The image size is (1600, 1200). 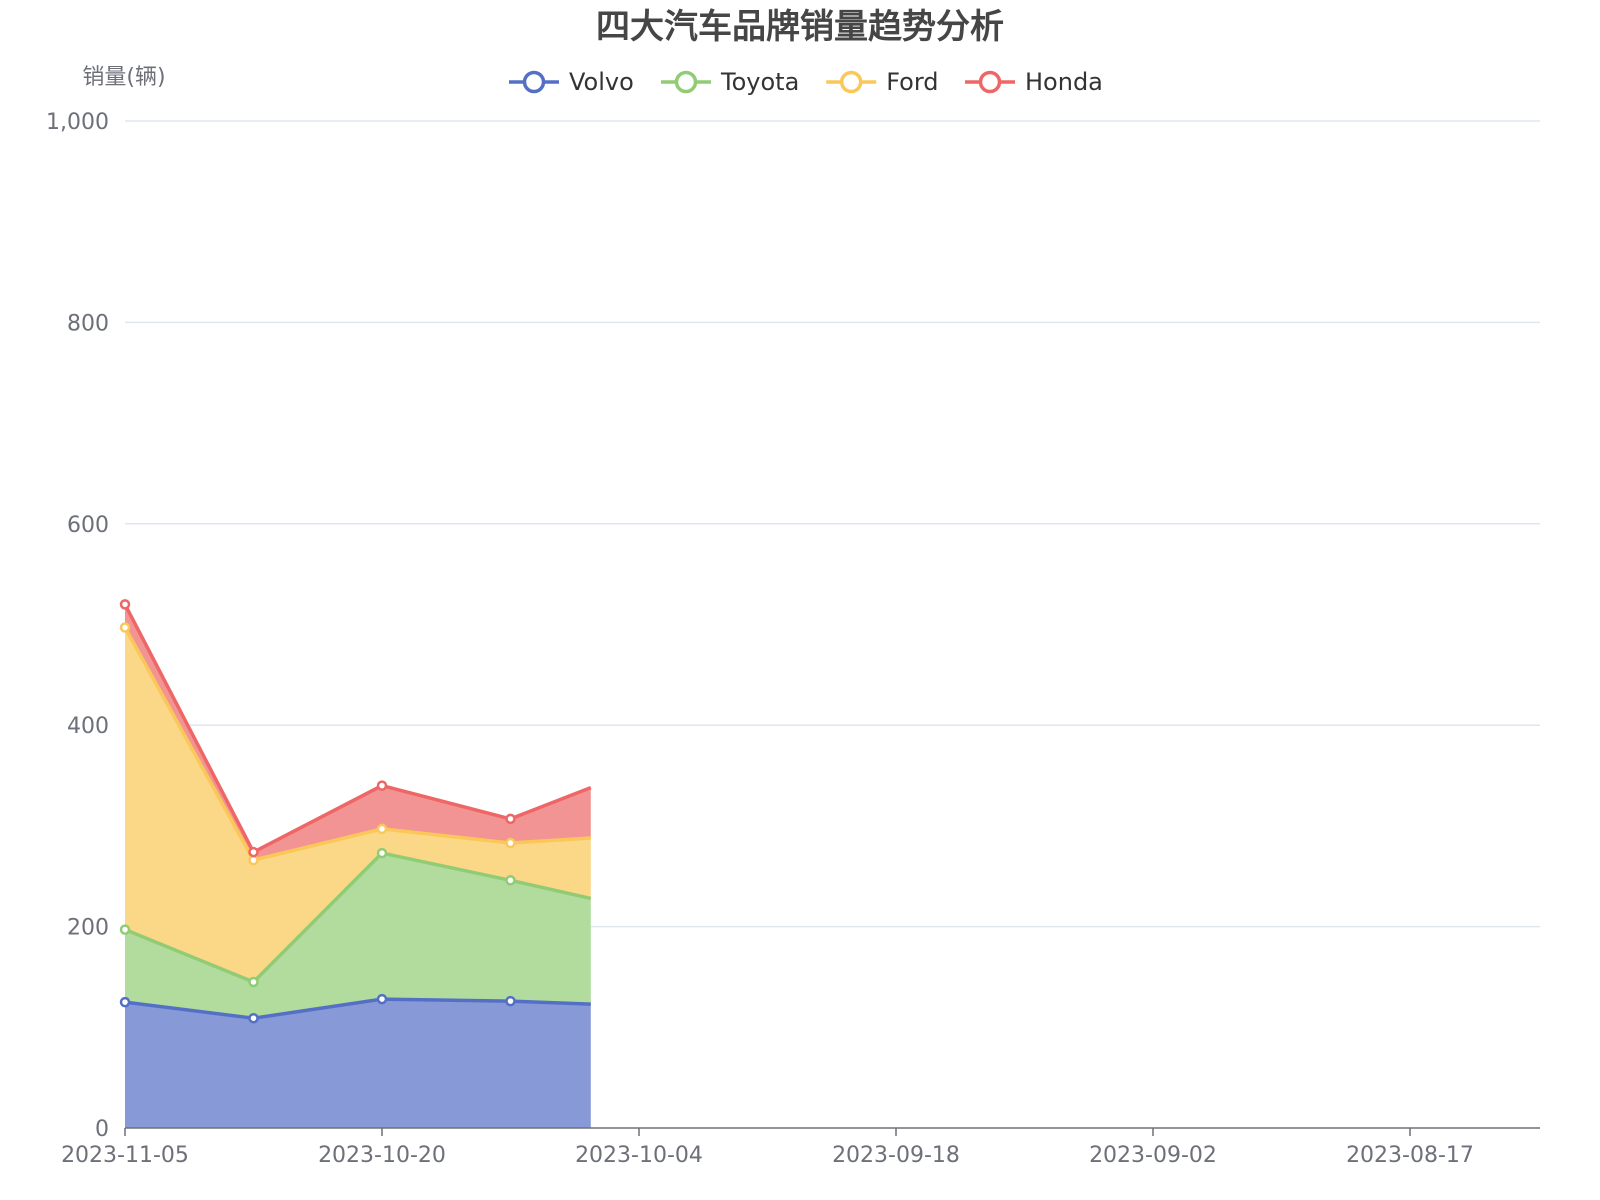 What do you see at coordinates (1064, 82) in the screenshot?
I see `legend-label: Honda` at bounding box center [1064, 82].